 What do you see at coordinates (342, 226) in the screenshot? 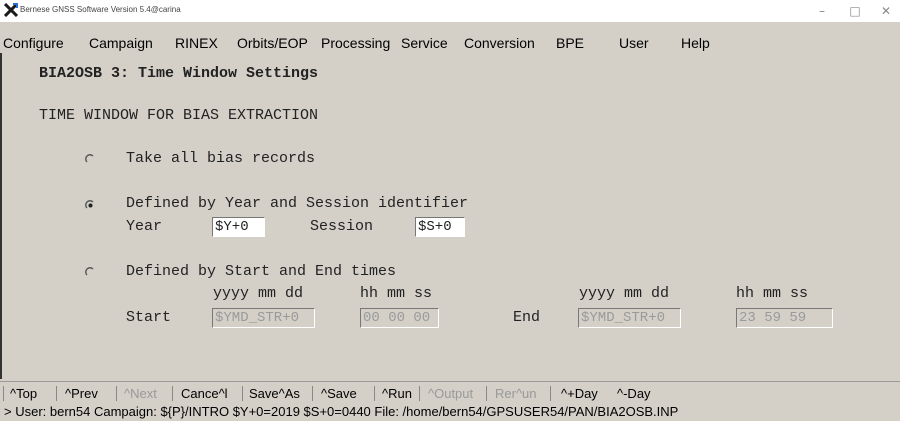
I see `session-label: Session` at bounding box center [342, 226].